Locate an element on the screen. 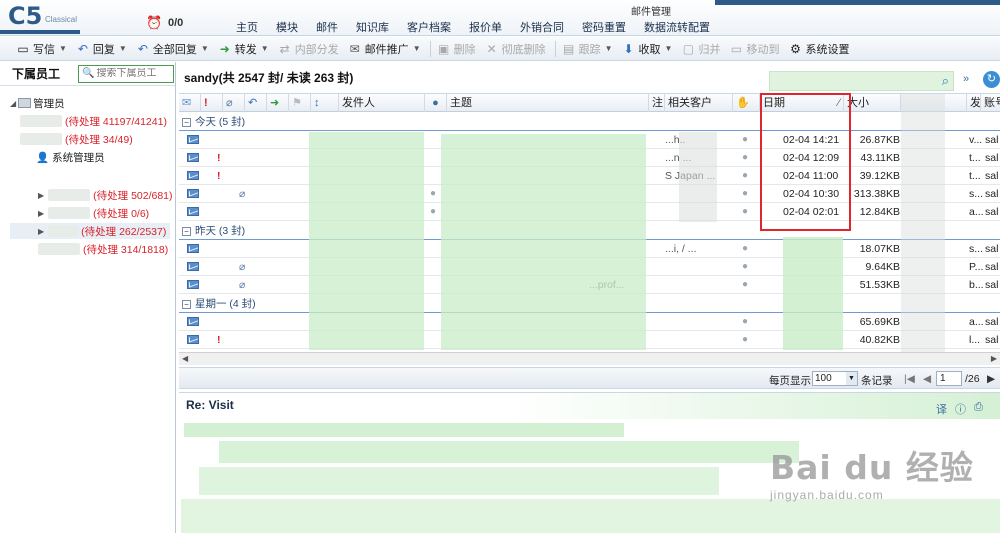 This screenshot has height=533, width=1000. col-subject: 主题 is located at coordinates (548, 103).